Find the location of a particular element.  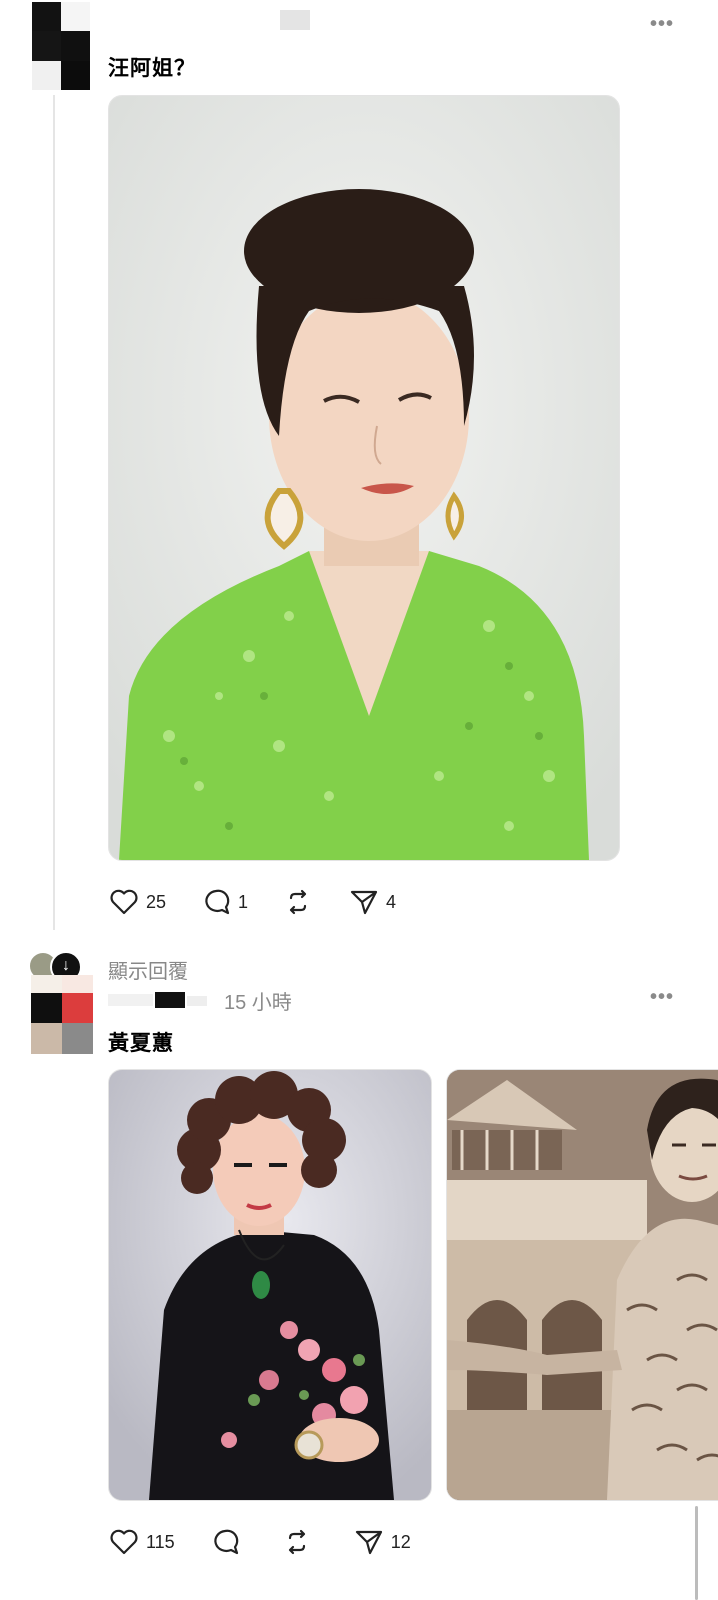

post-actions: 115 12 is located at coordinates (276, 1542).